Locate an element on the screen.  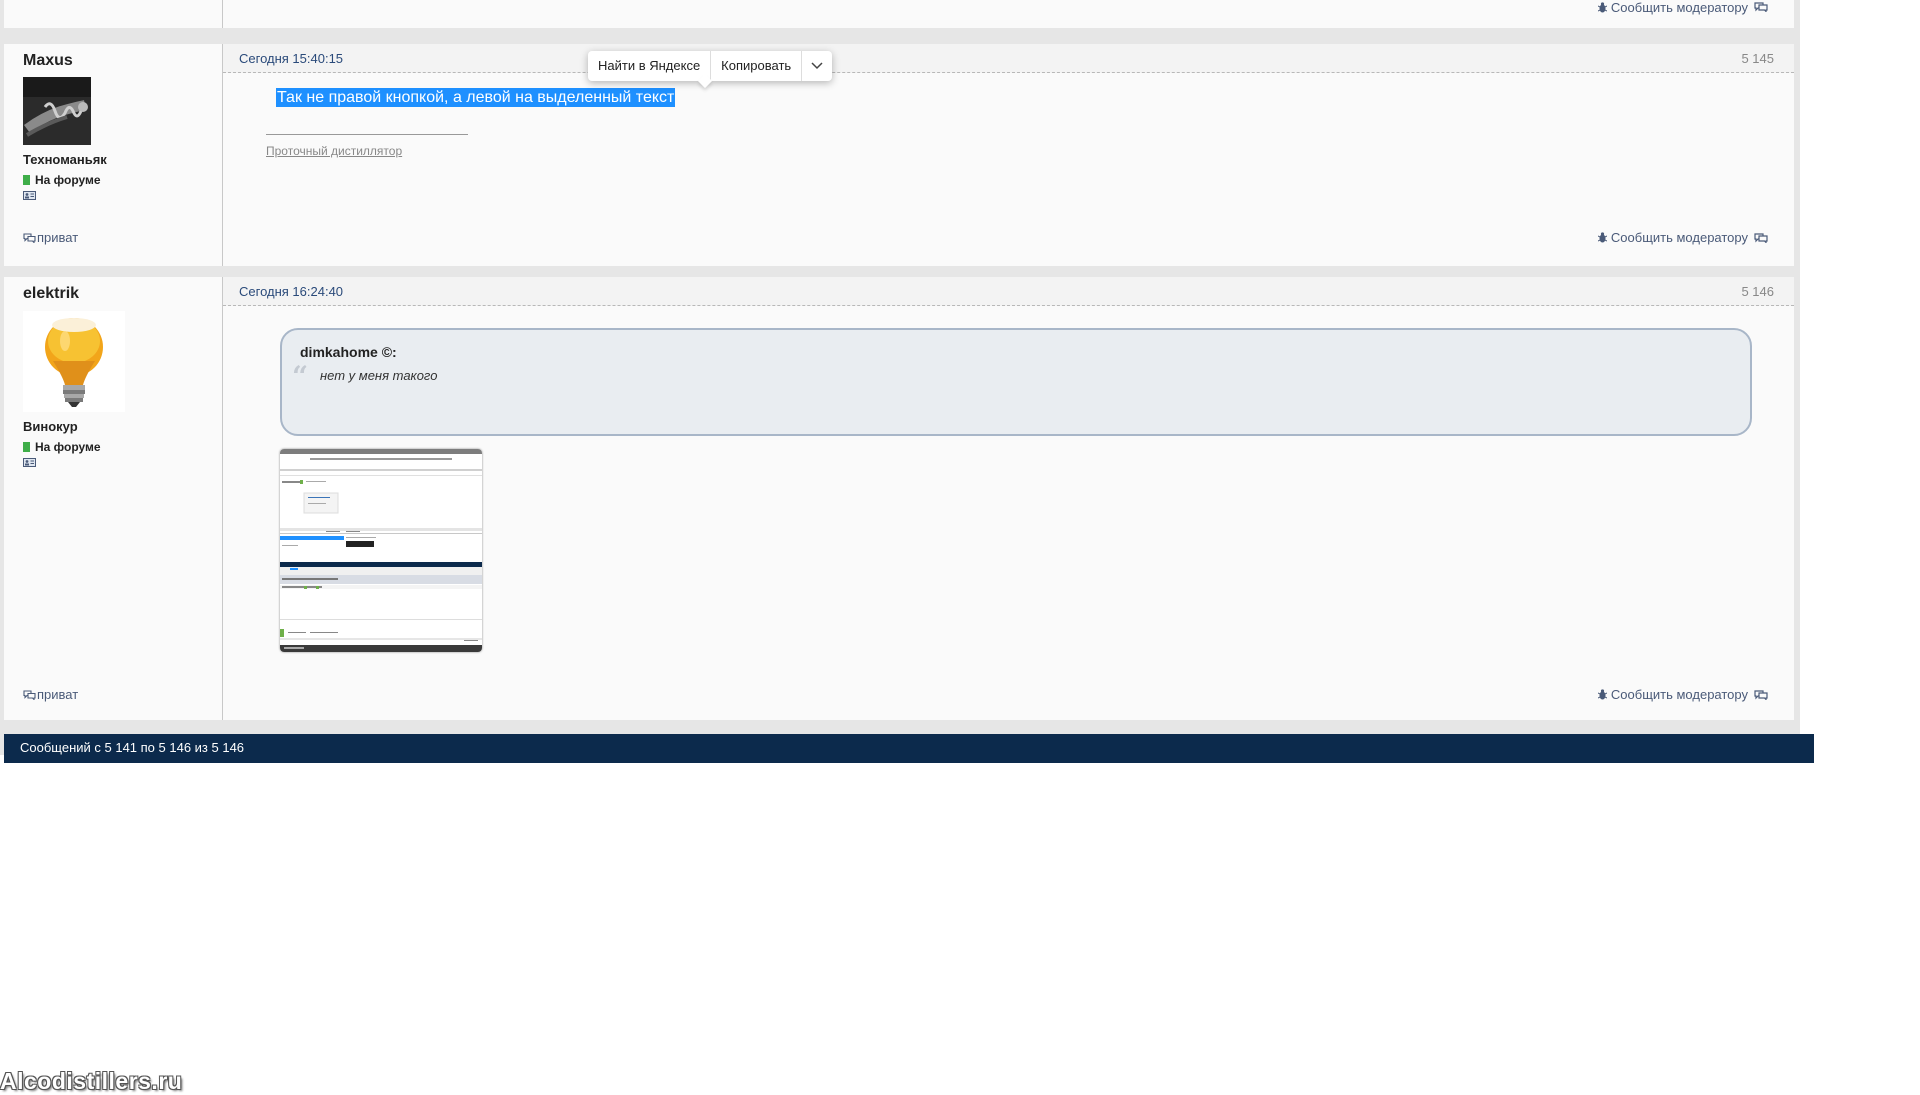
chevron-down-icon is located at coordinates (817, 66).